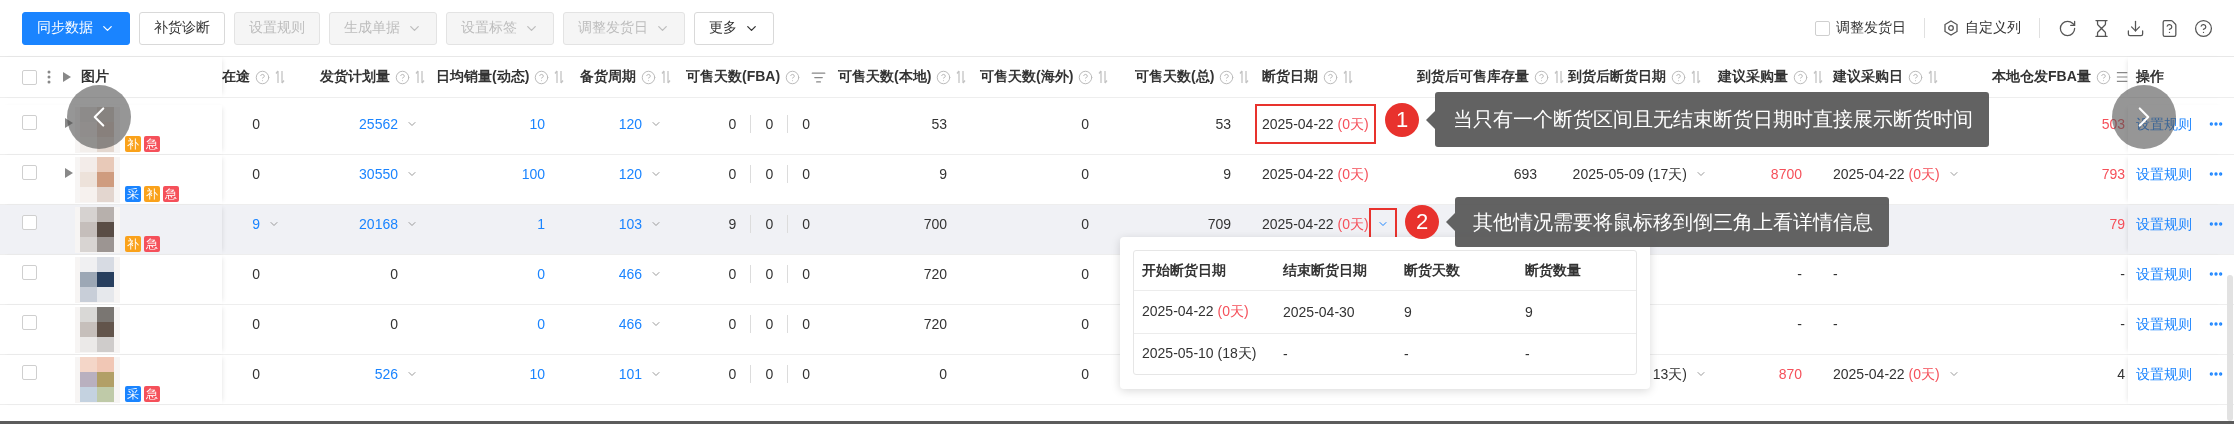 The image size is (2234, 424). What do you see at coordinates (1432, 270) in the screenshot?
I see `column-header: 断货天数` at bounding box center [1432, 270].